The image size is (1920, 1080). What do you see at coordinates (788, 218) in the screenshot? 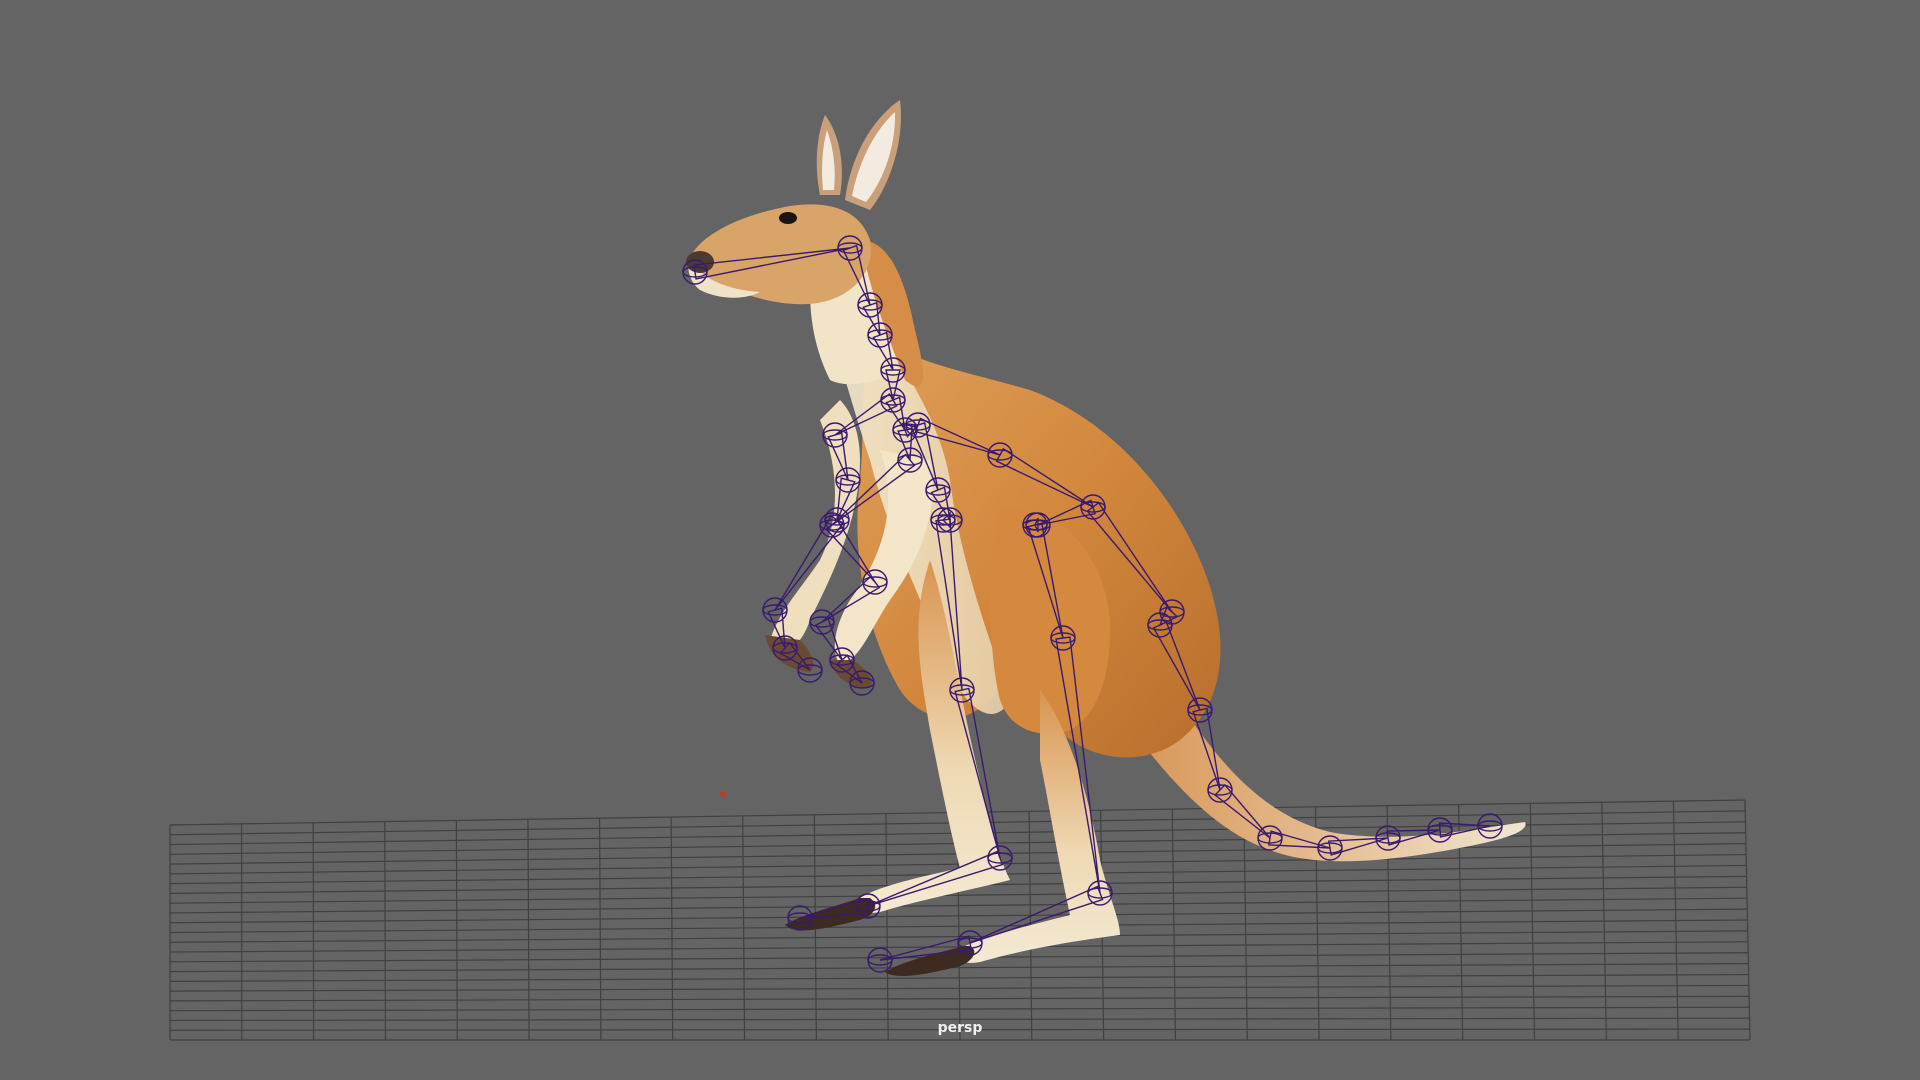
I see `kangaroo-eye` at bounding box center [788, 218].